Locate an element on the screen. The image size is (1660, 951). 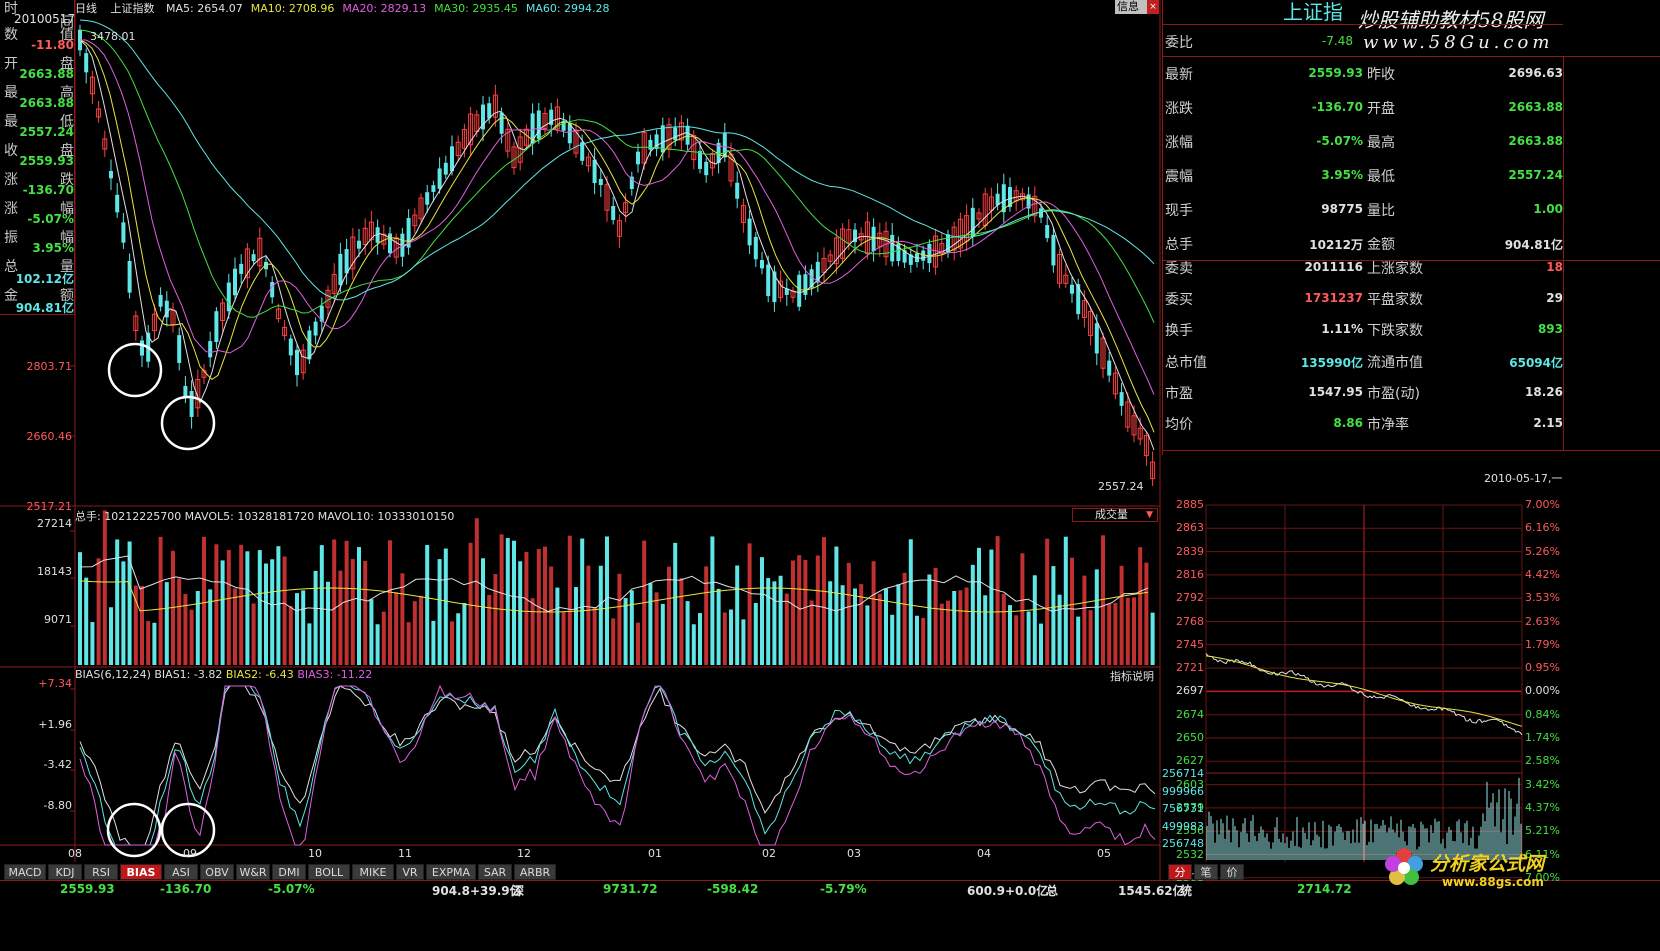
tab-boll: BOLL is located at coordinates (329, 872).